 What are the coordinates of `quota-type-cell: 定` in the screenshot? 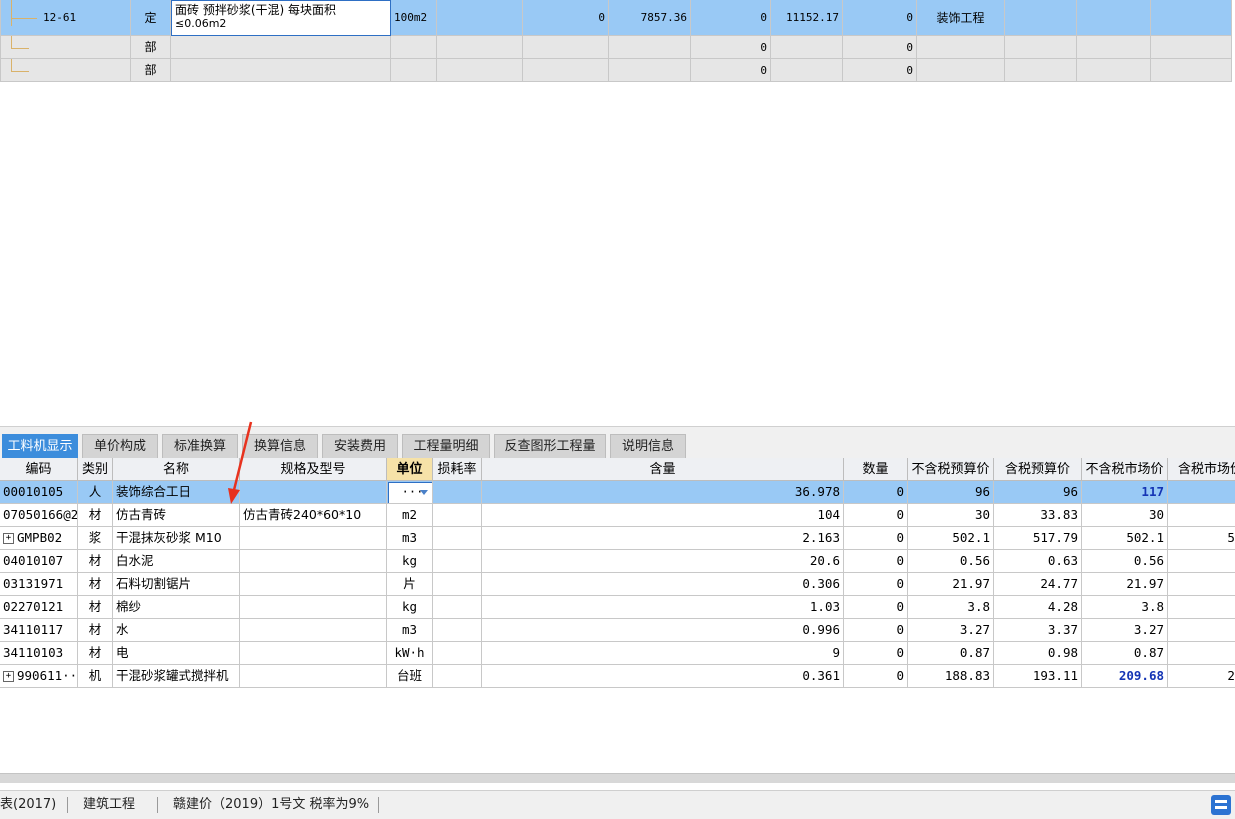 It's located at (151, 18).